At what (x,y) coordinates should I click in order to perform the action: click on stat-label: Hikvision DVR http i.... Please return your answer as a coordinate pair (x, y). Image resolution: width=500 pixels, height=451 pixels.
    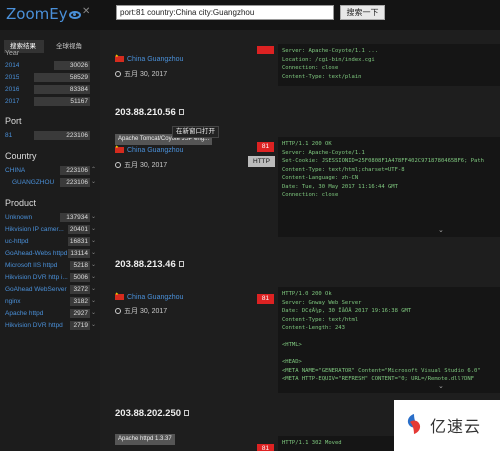
    Looking at the image, I should click on (36, 277).